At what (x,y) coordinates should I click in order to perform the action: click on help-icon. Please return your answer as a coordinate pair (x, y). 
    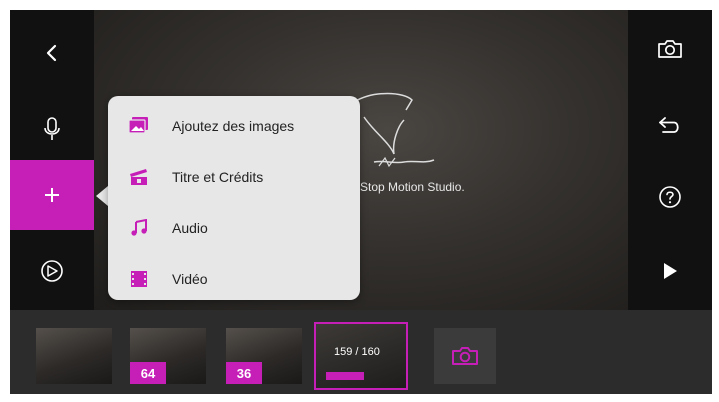
    Looking at the image, I should click on (670, 197).